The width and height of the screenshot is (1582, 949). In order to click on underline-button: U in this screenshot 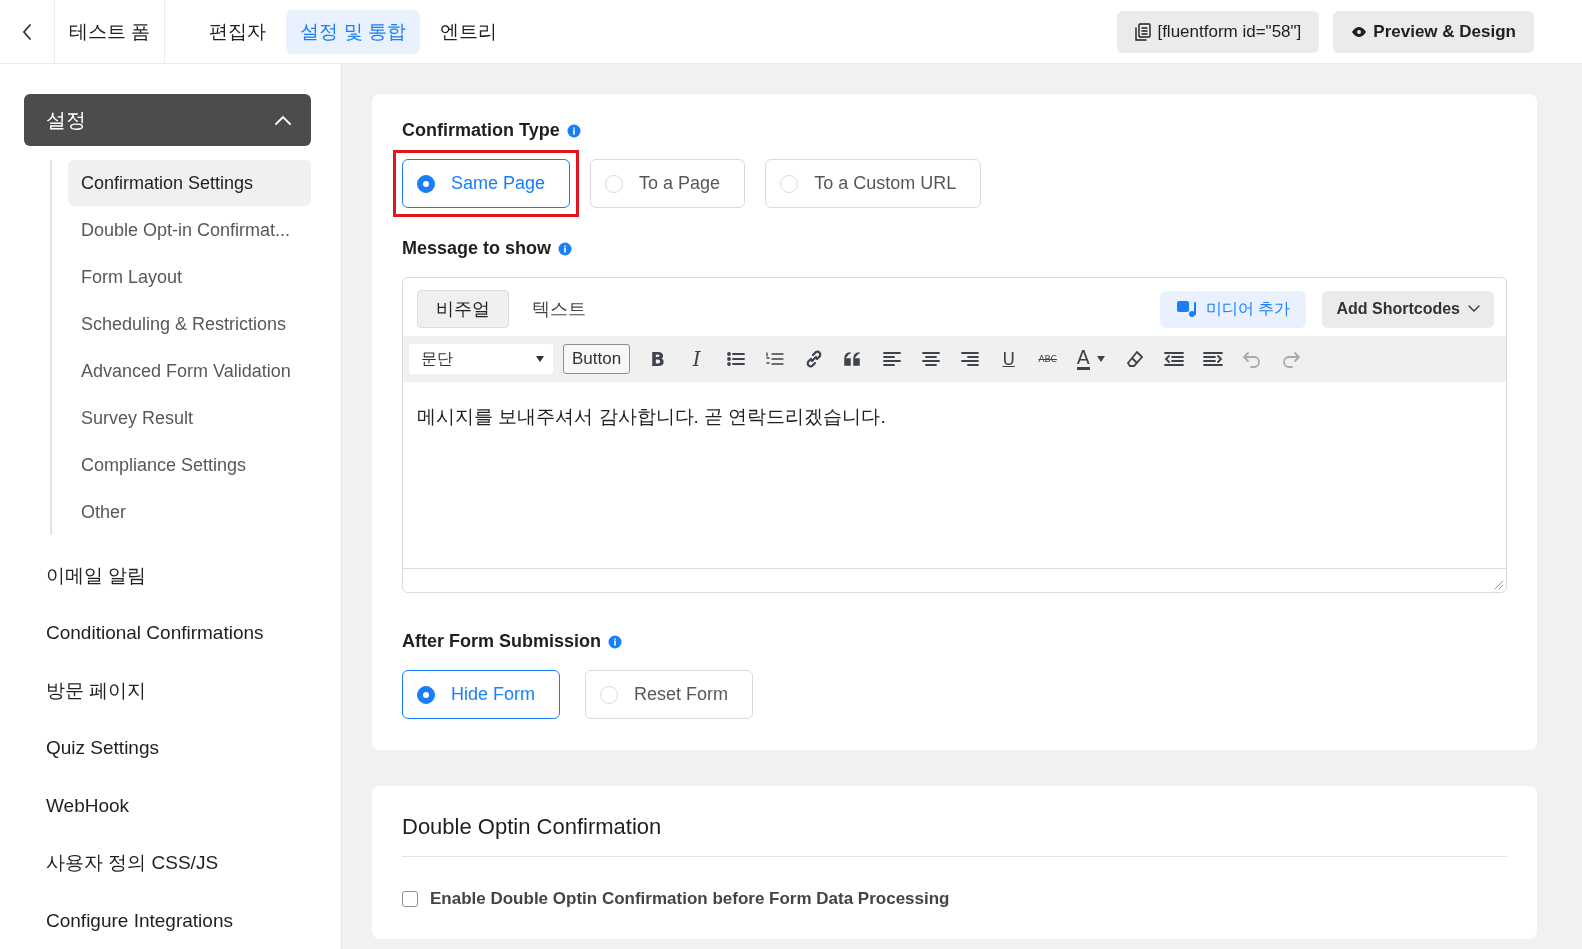, I will do `click(1009, 359)`.